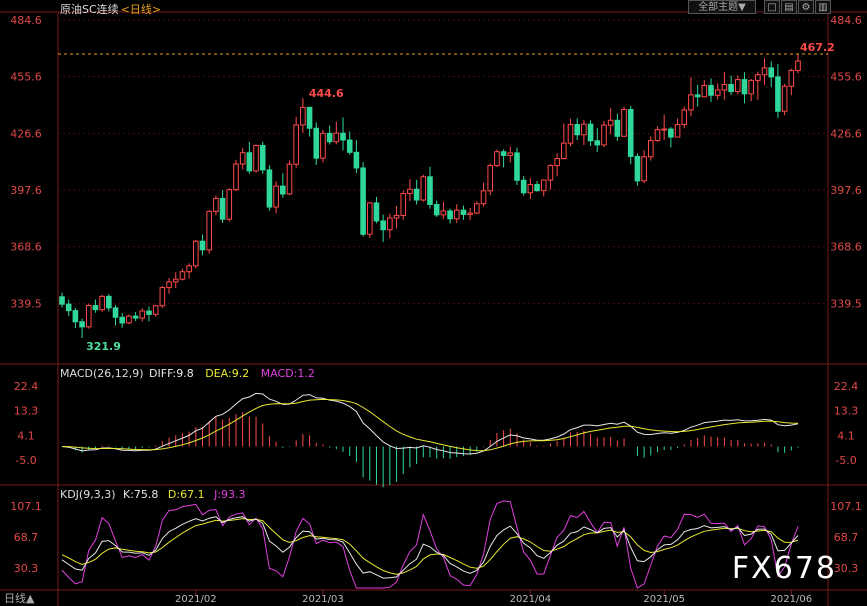 The image size is (867, 606). Describe the element at coordinates (430, 544) in the screenshot. I see `kdj-j-line` at that location.